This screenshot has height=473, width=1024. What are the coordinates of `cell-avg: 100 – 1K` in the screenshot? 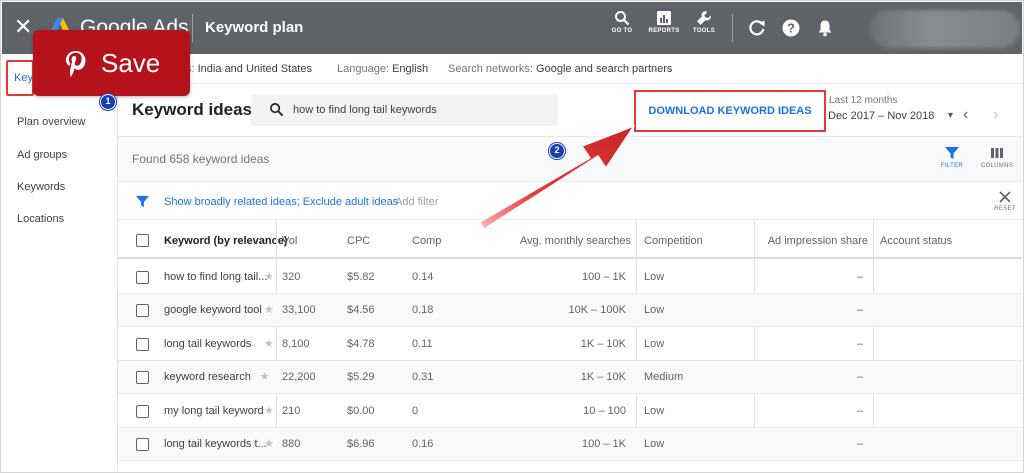 It's located at (603, 277).